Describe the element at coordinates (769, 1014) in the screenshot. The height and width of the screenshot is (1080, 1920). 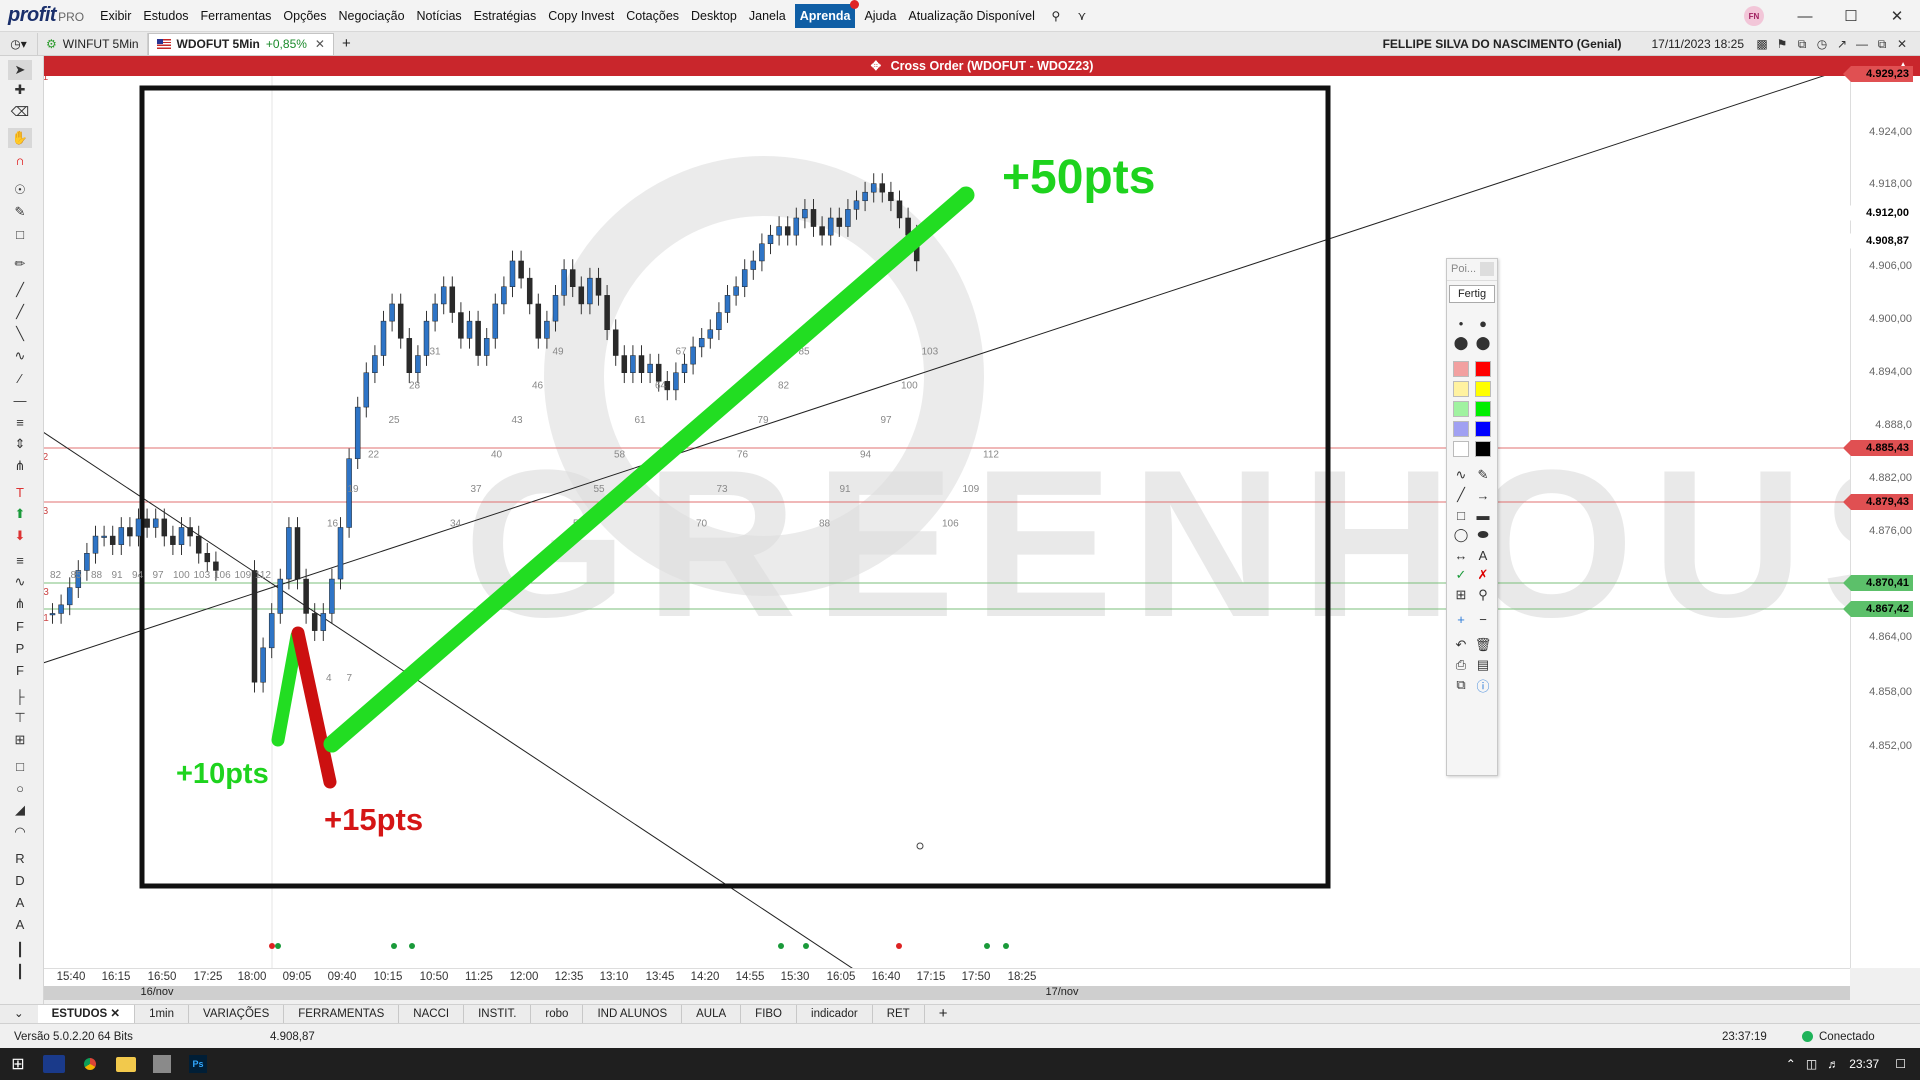
I see `workspace-tab-fibo: FIBO` at that location.